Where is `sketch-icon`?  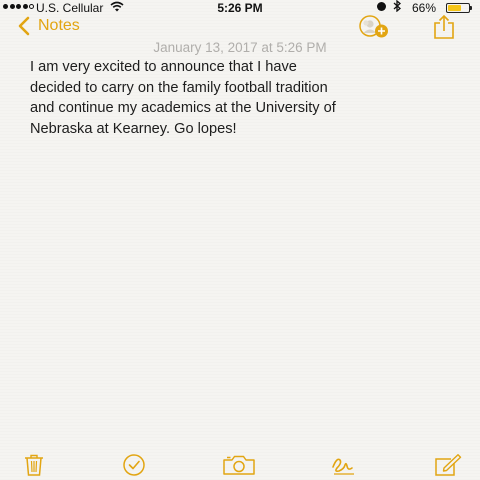
sketch-icon is located at coordinates (343, 466).